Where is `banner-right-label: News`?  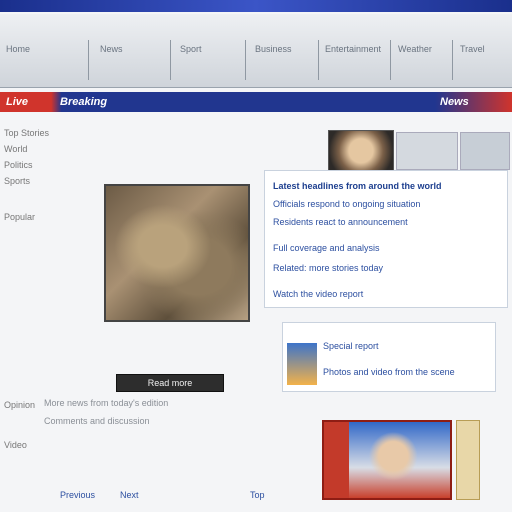 banner-right-label: News is located at coordinates (454, 102).